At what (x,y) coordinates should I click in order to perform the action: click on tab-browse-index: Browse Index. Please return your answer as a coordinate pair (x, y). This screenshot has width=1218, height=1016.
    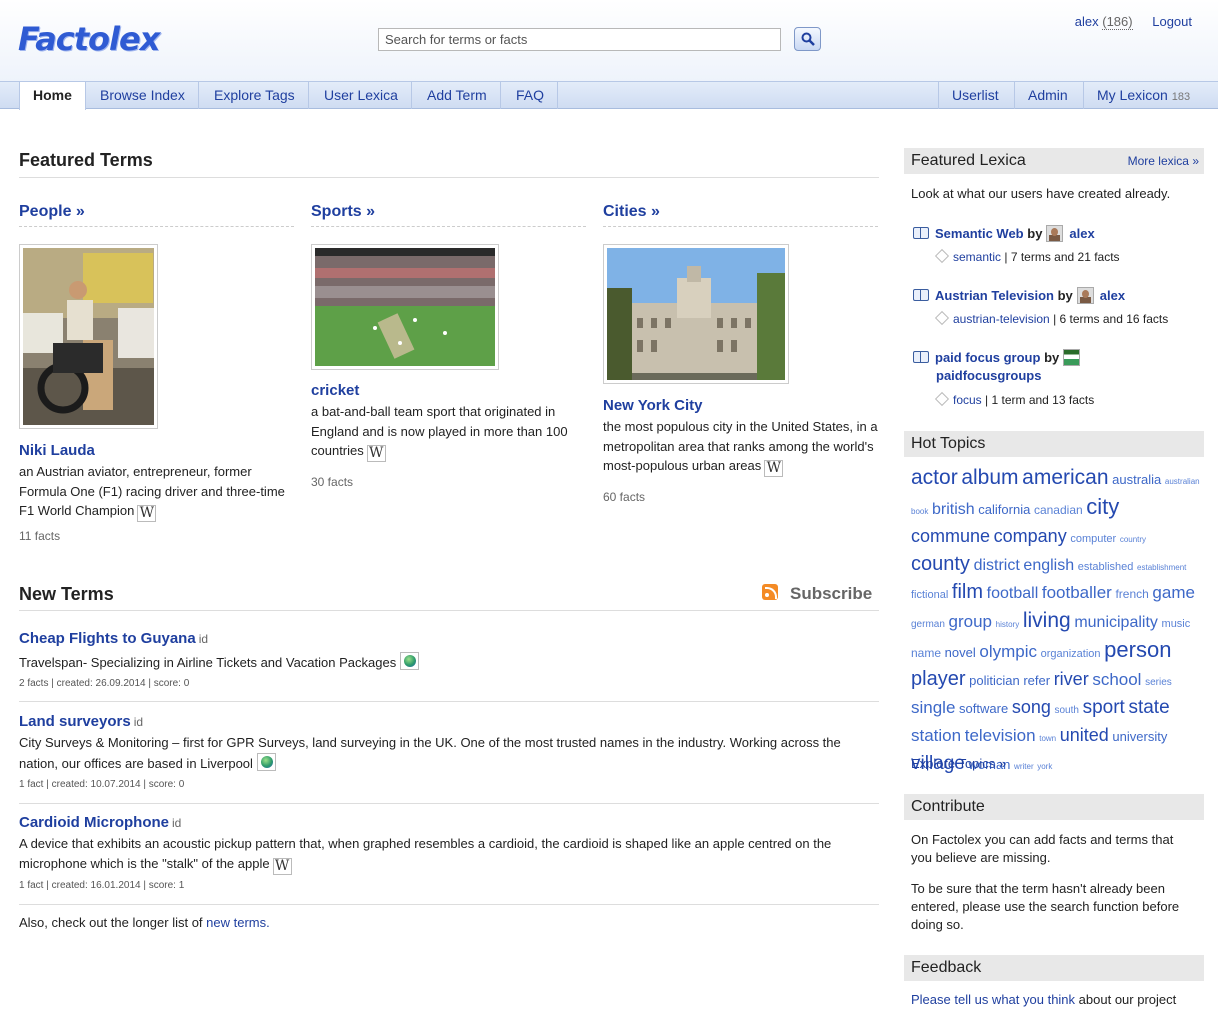
    Looking at the image, I should click on (143, 95).